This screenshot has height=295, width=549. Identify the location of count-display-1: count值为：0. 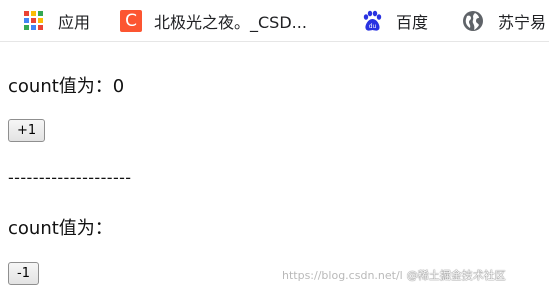
(66, 86).